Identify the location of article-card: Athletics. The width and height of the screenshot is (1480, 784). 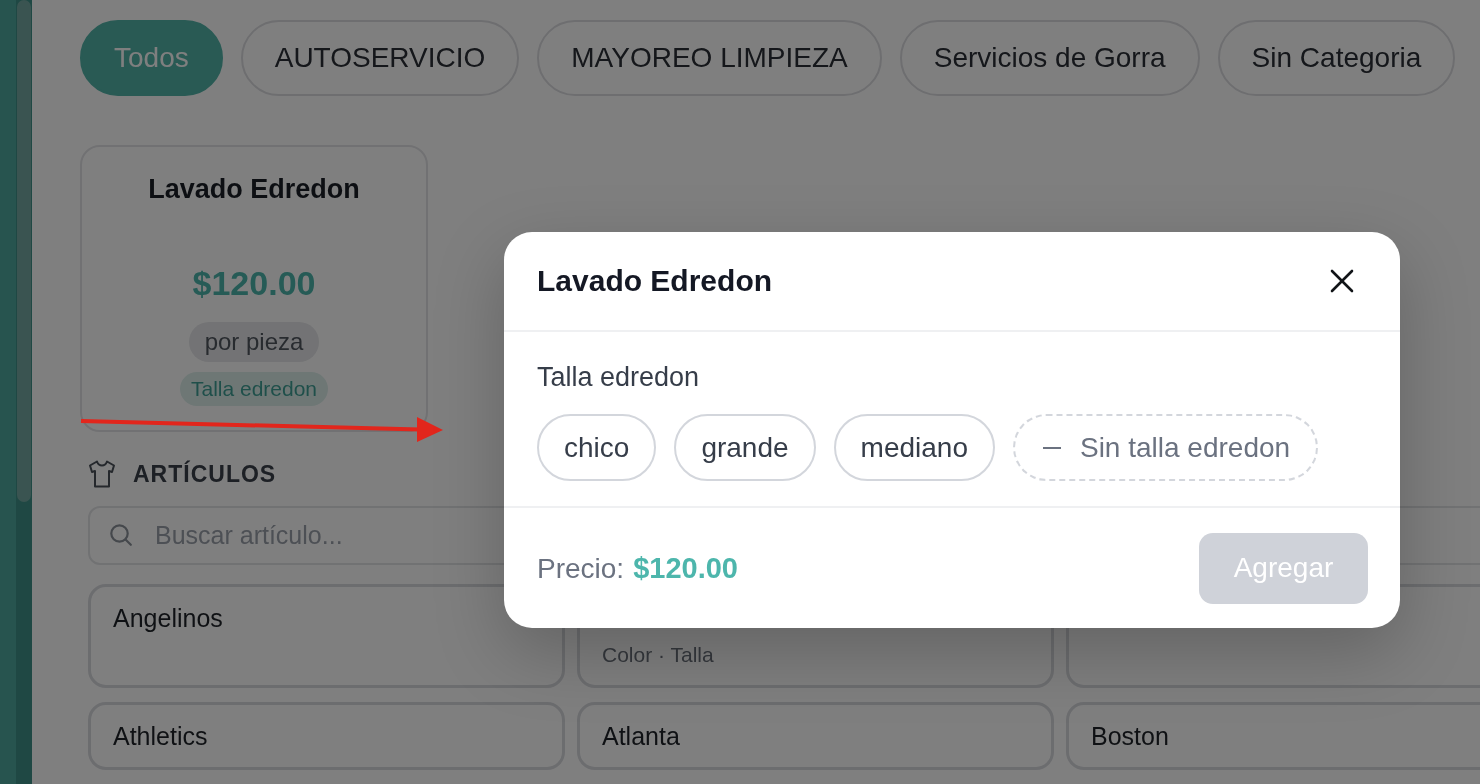
(326, 736).